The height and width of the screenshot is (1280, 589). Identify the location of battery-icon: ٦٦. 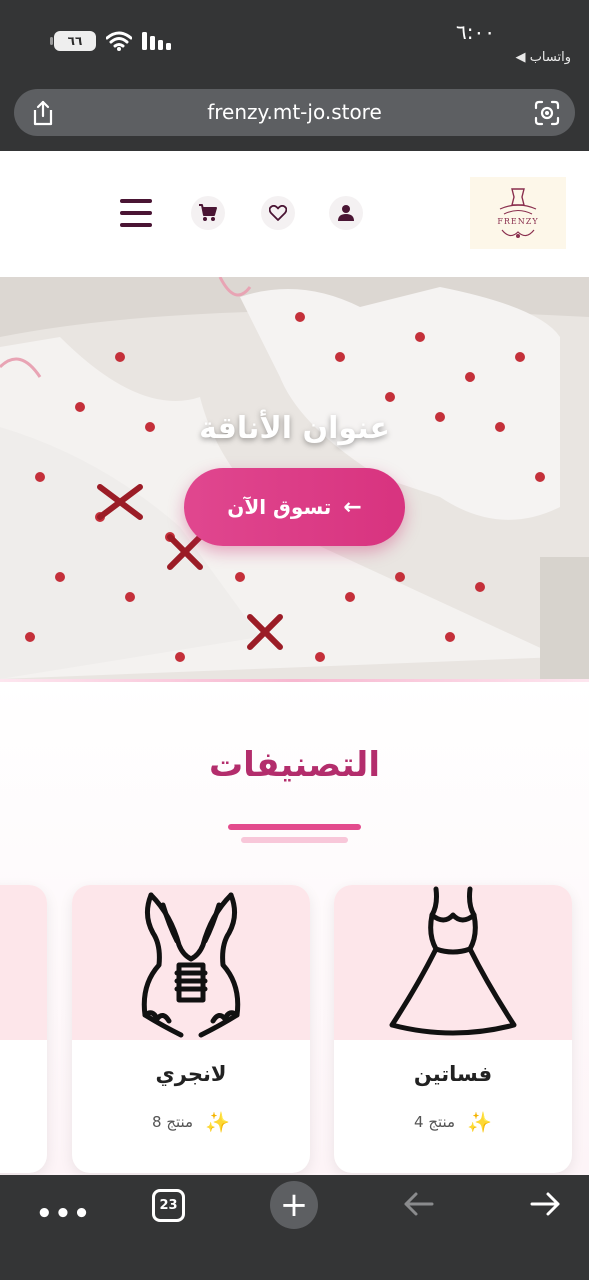
(73, 41).